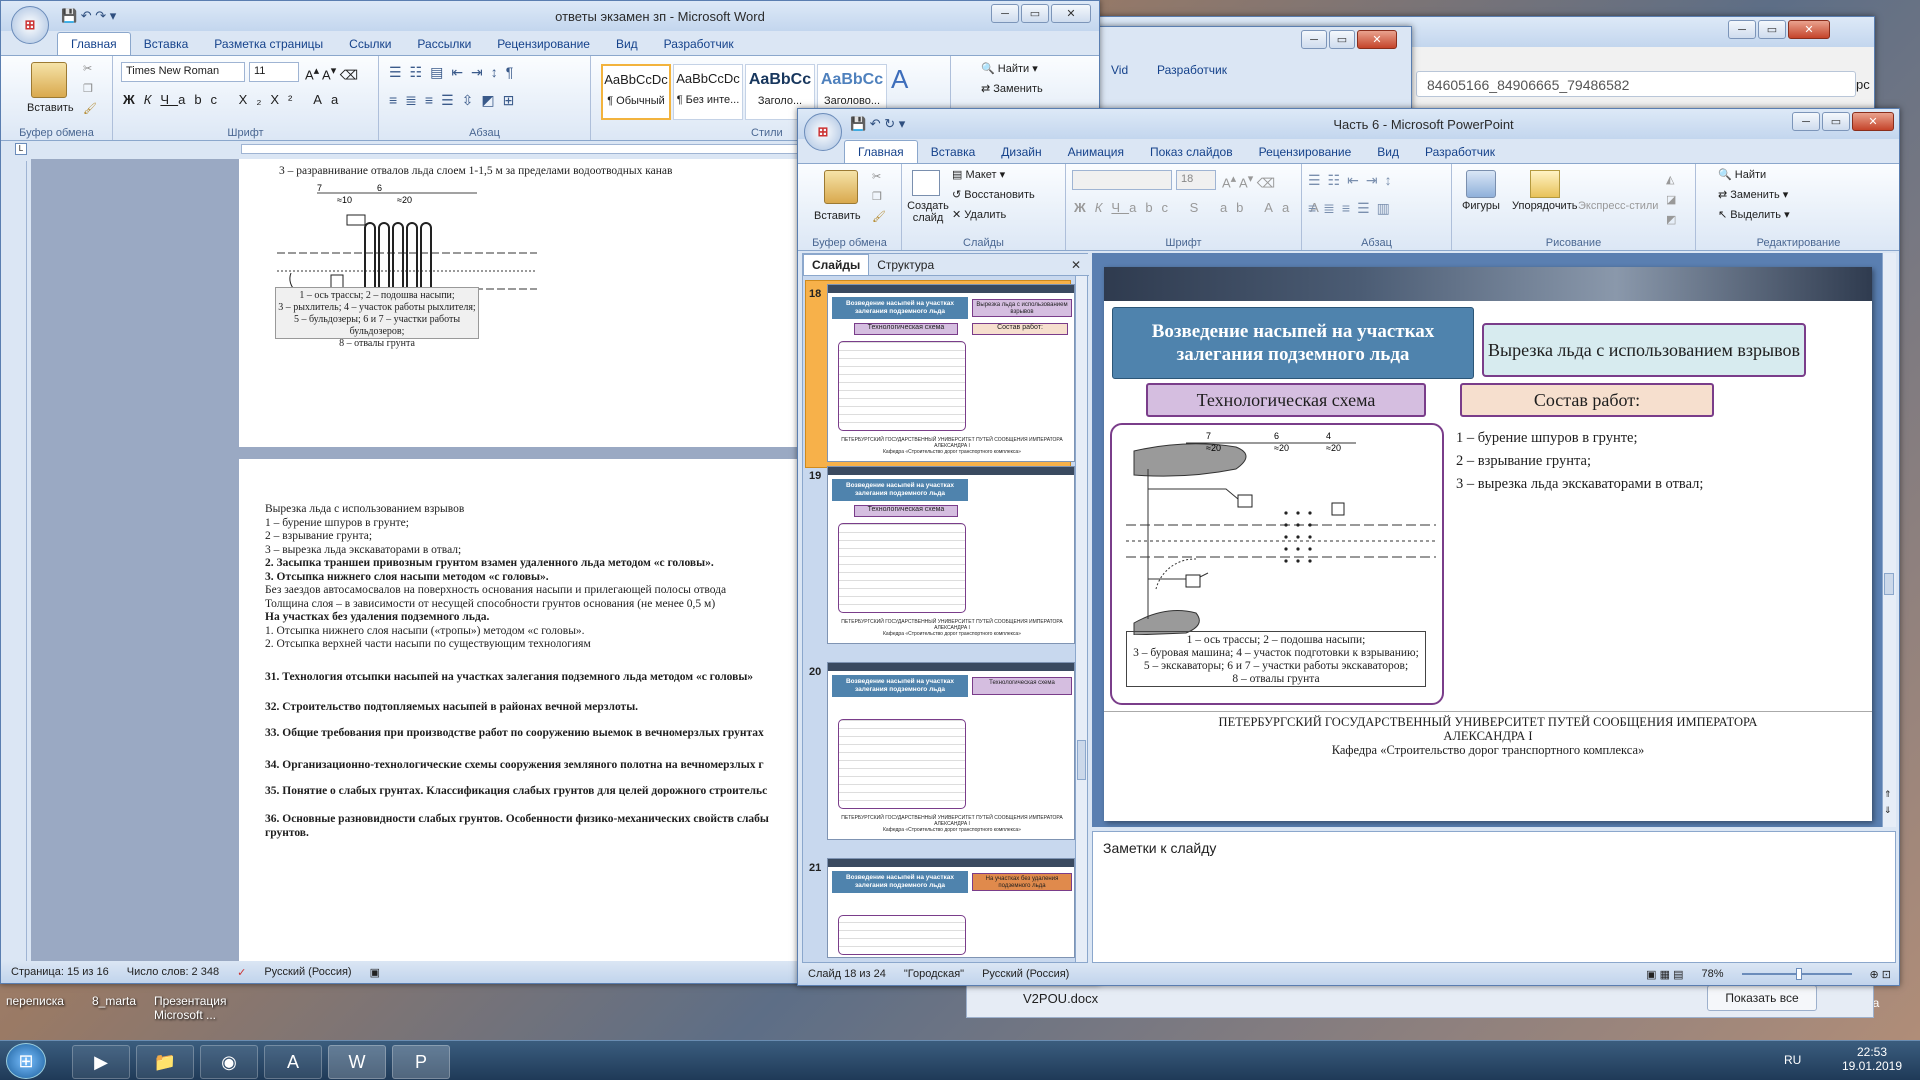 This screenshot has width=1920, height=1080. Describe the element at coordinates (636, 92) in the screenshot. I see `style-normal: AaBbCcDc ¶ Обычный` at that location.